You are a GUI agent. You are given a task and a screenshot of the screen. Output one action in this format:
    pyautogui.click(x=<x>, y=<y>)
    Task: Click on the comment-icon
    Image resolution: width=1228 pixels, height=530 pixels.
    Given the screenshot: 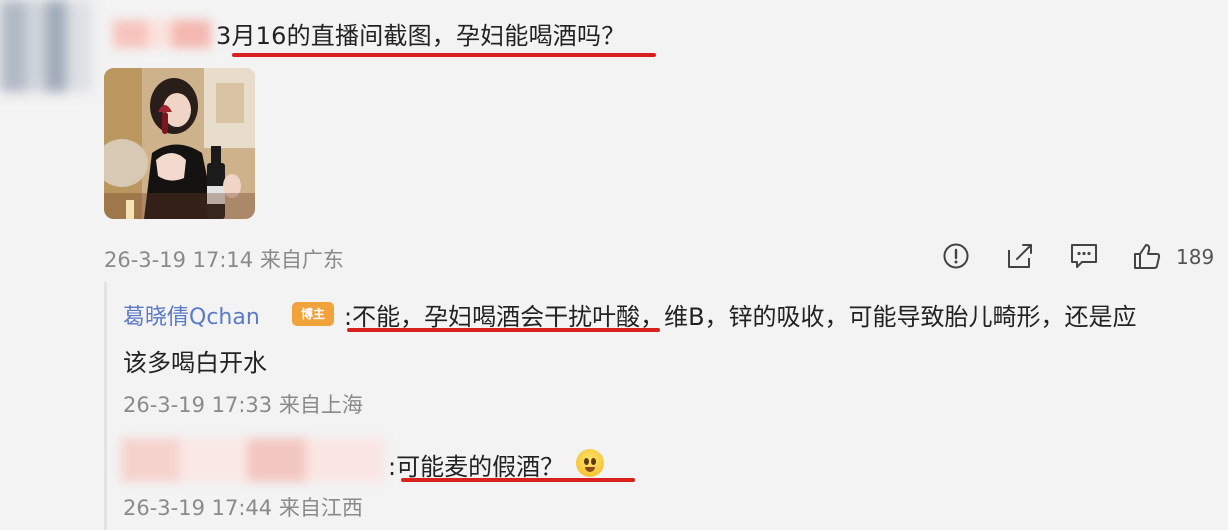 What is the action you would take?
    pyautogui.click(x=1084, y=256)
    